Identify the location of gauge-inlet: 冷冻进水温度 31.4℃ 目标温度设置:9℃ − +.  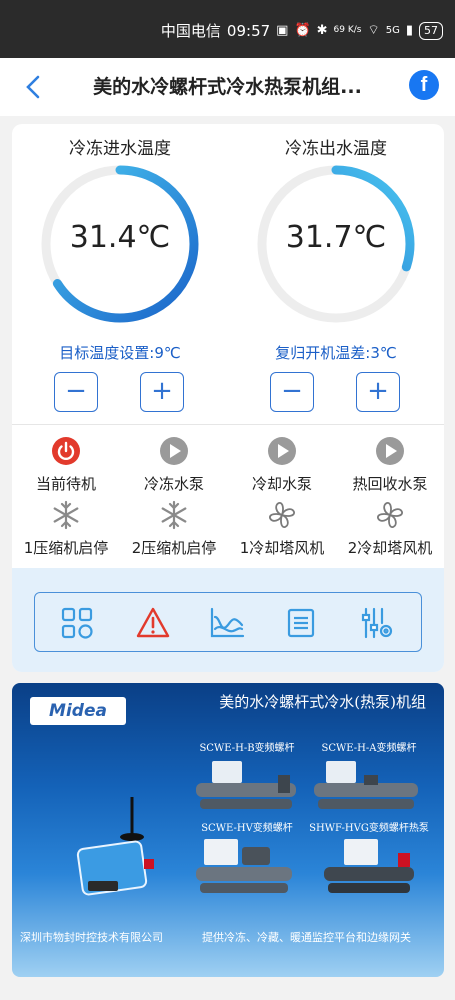
(120, 274).